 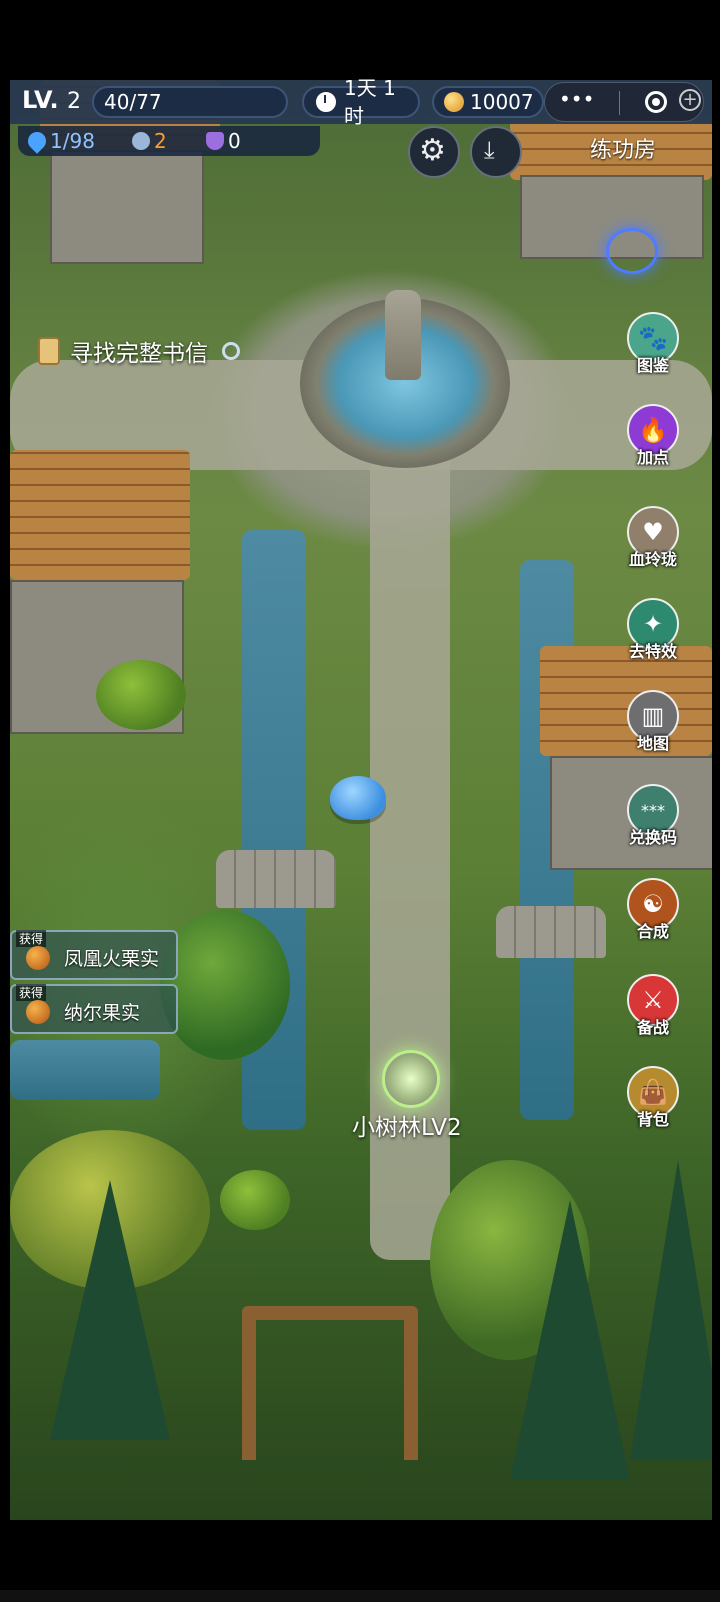 I want to click on capsule-divider, so click(x=619, y=103).